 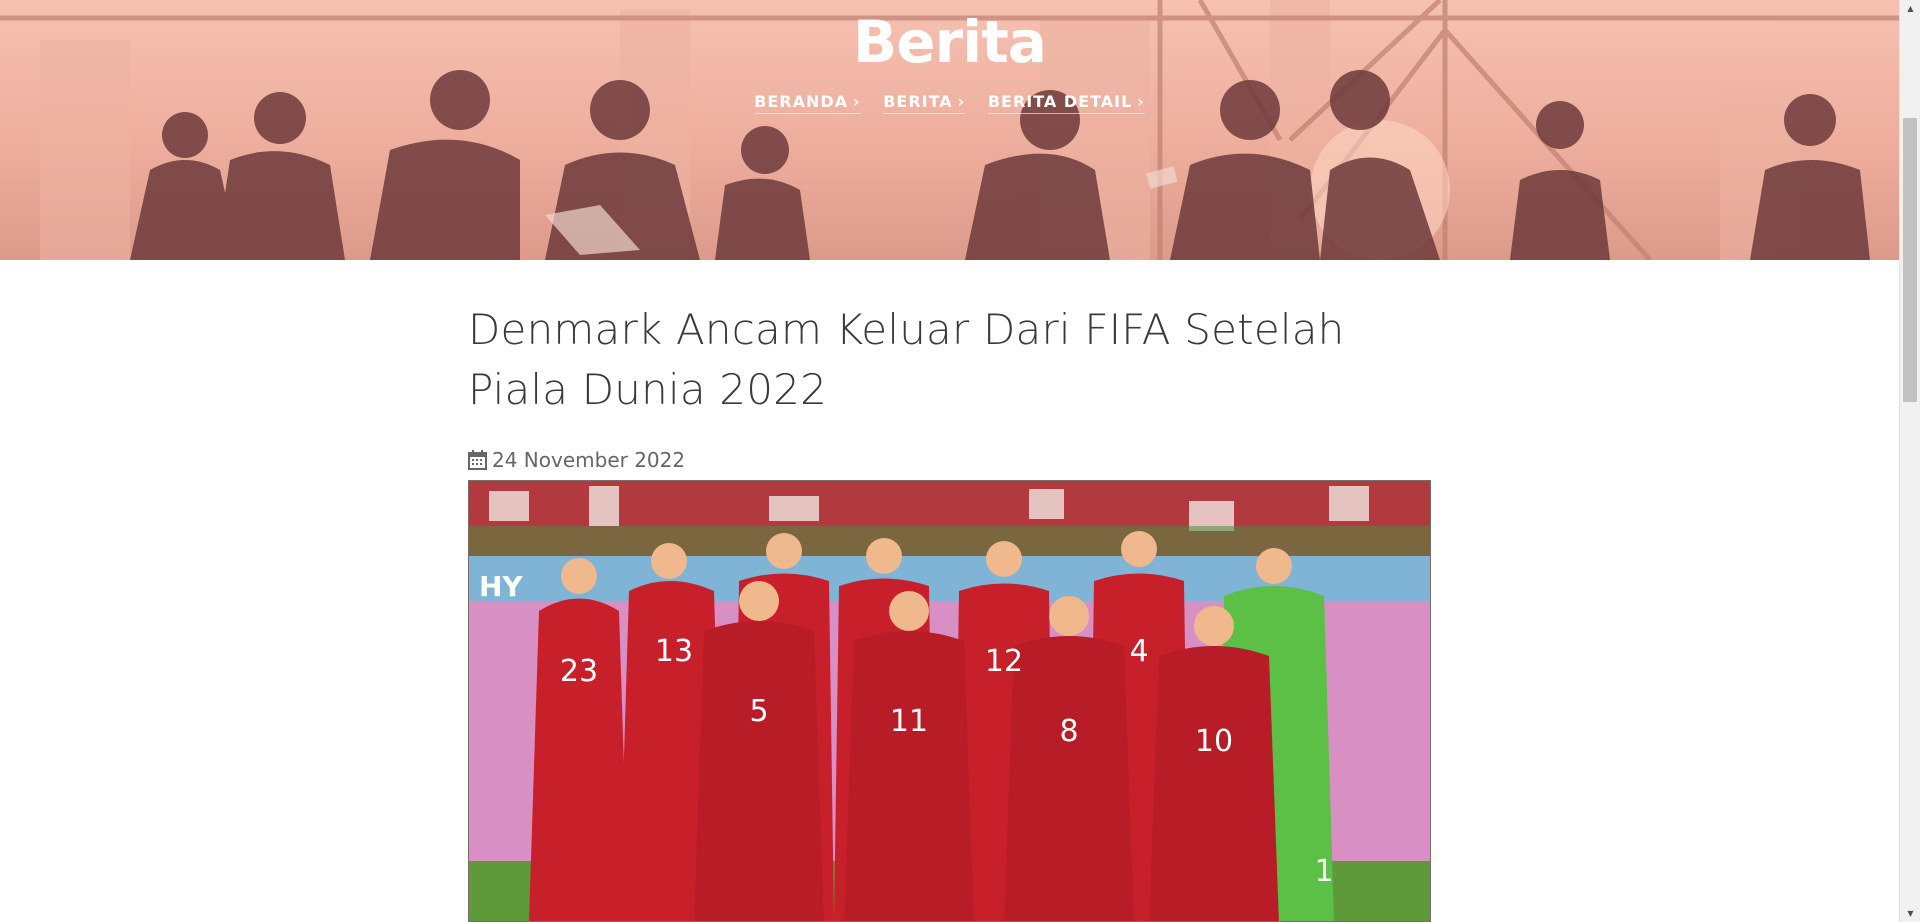 I want to click on calendar-icon, so click(x=477, y=460).